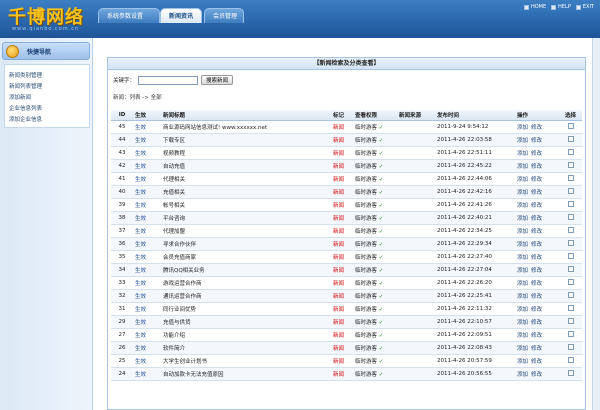  What do you see at coordinates (47, 98) in the screenshot?
I see `sidebar-item-add-news: 添加新闻` at bounding box center [47, 98].